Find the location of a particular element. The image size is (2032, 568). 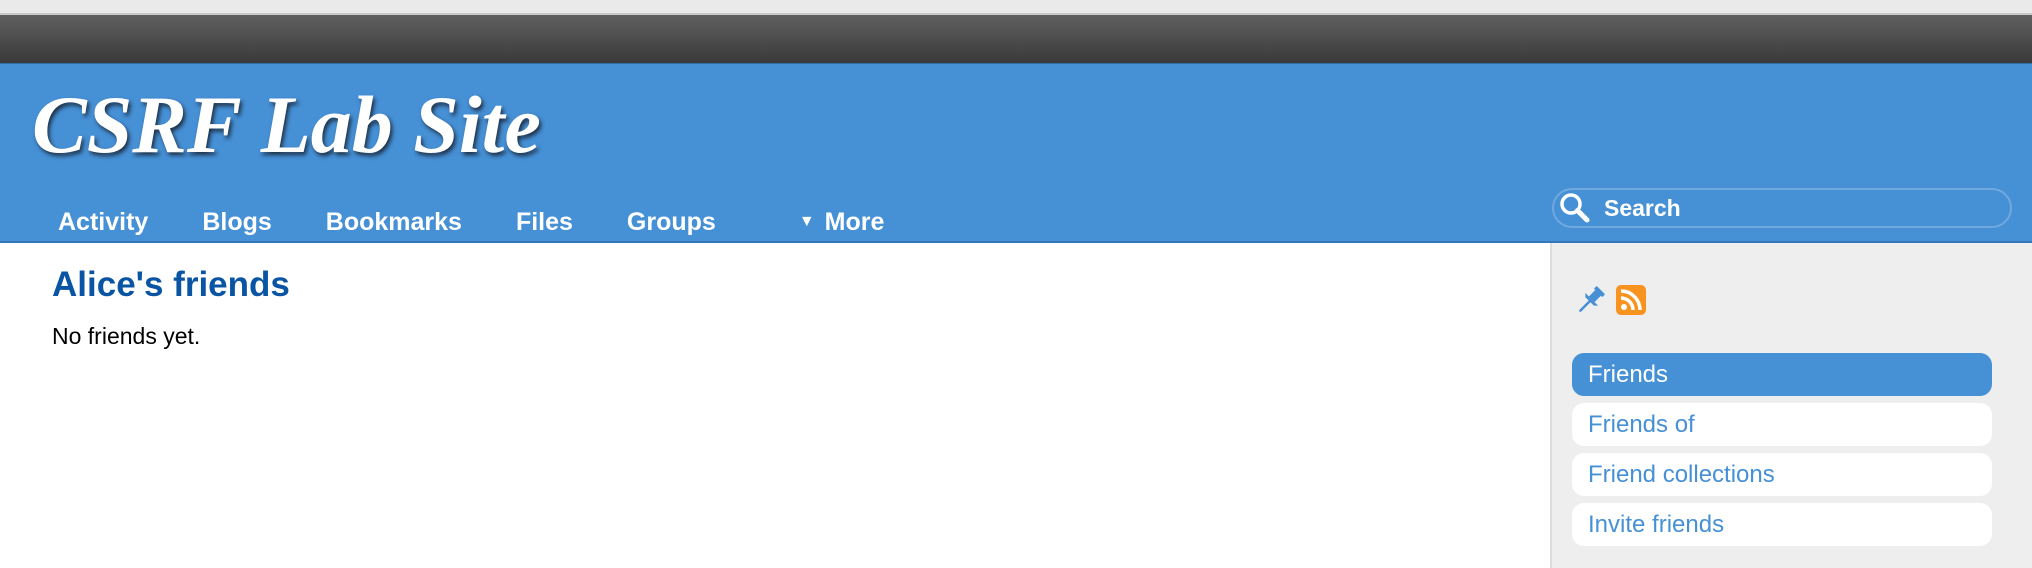

nav-item-label: Activity is located at coordinates (103, 221).